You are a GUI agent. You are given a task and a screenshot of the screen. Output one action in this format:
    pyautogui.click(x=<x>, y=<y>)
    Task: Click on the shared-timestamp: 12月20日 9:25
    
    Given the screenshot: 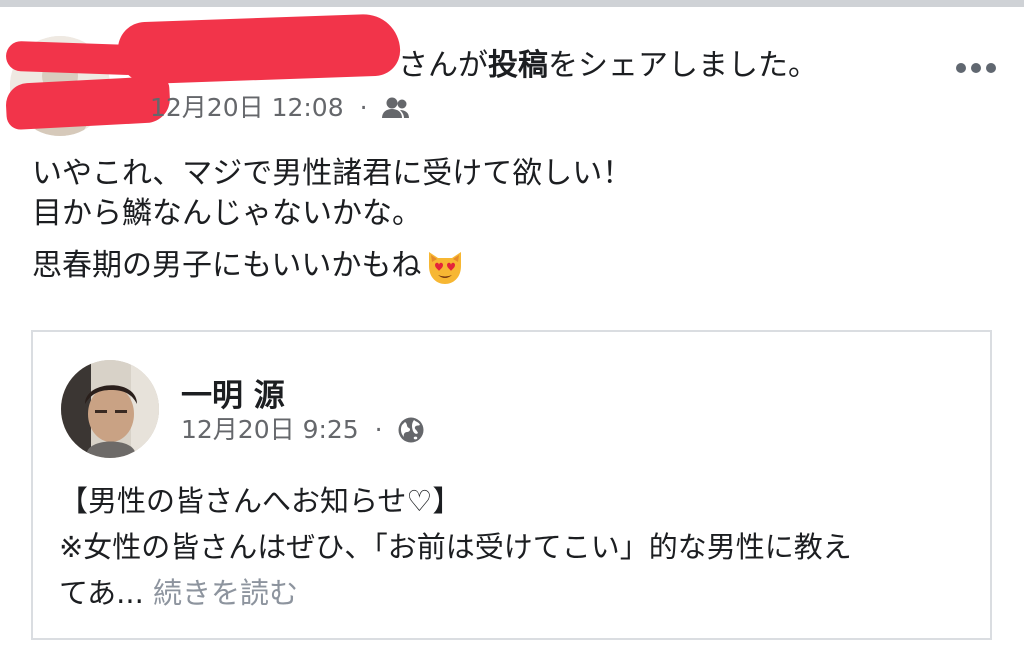 What is the action you would take?
    pyautogui.click(x=270, y=429)
    